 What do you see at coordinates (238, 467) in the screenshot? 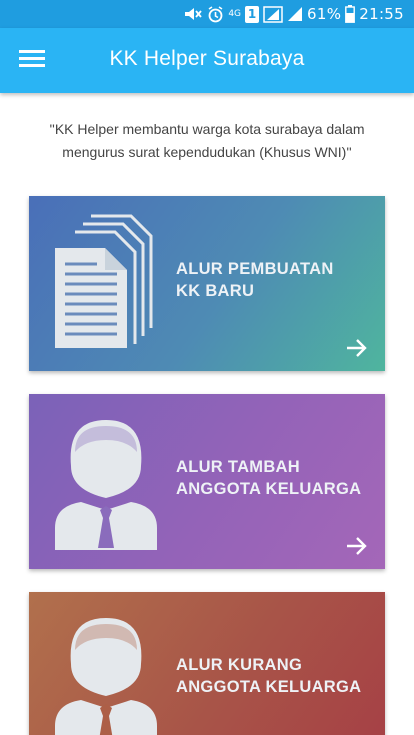
I see `card-title-line1: ALUR TAMBAH` at bounding box center [238, 467].